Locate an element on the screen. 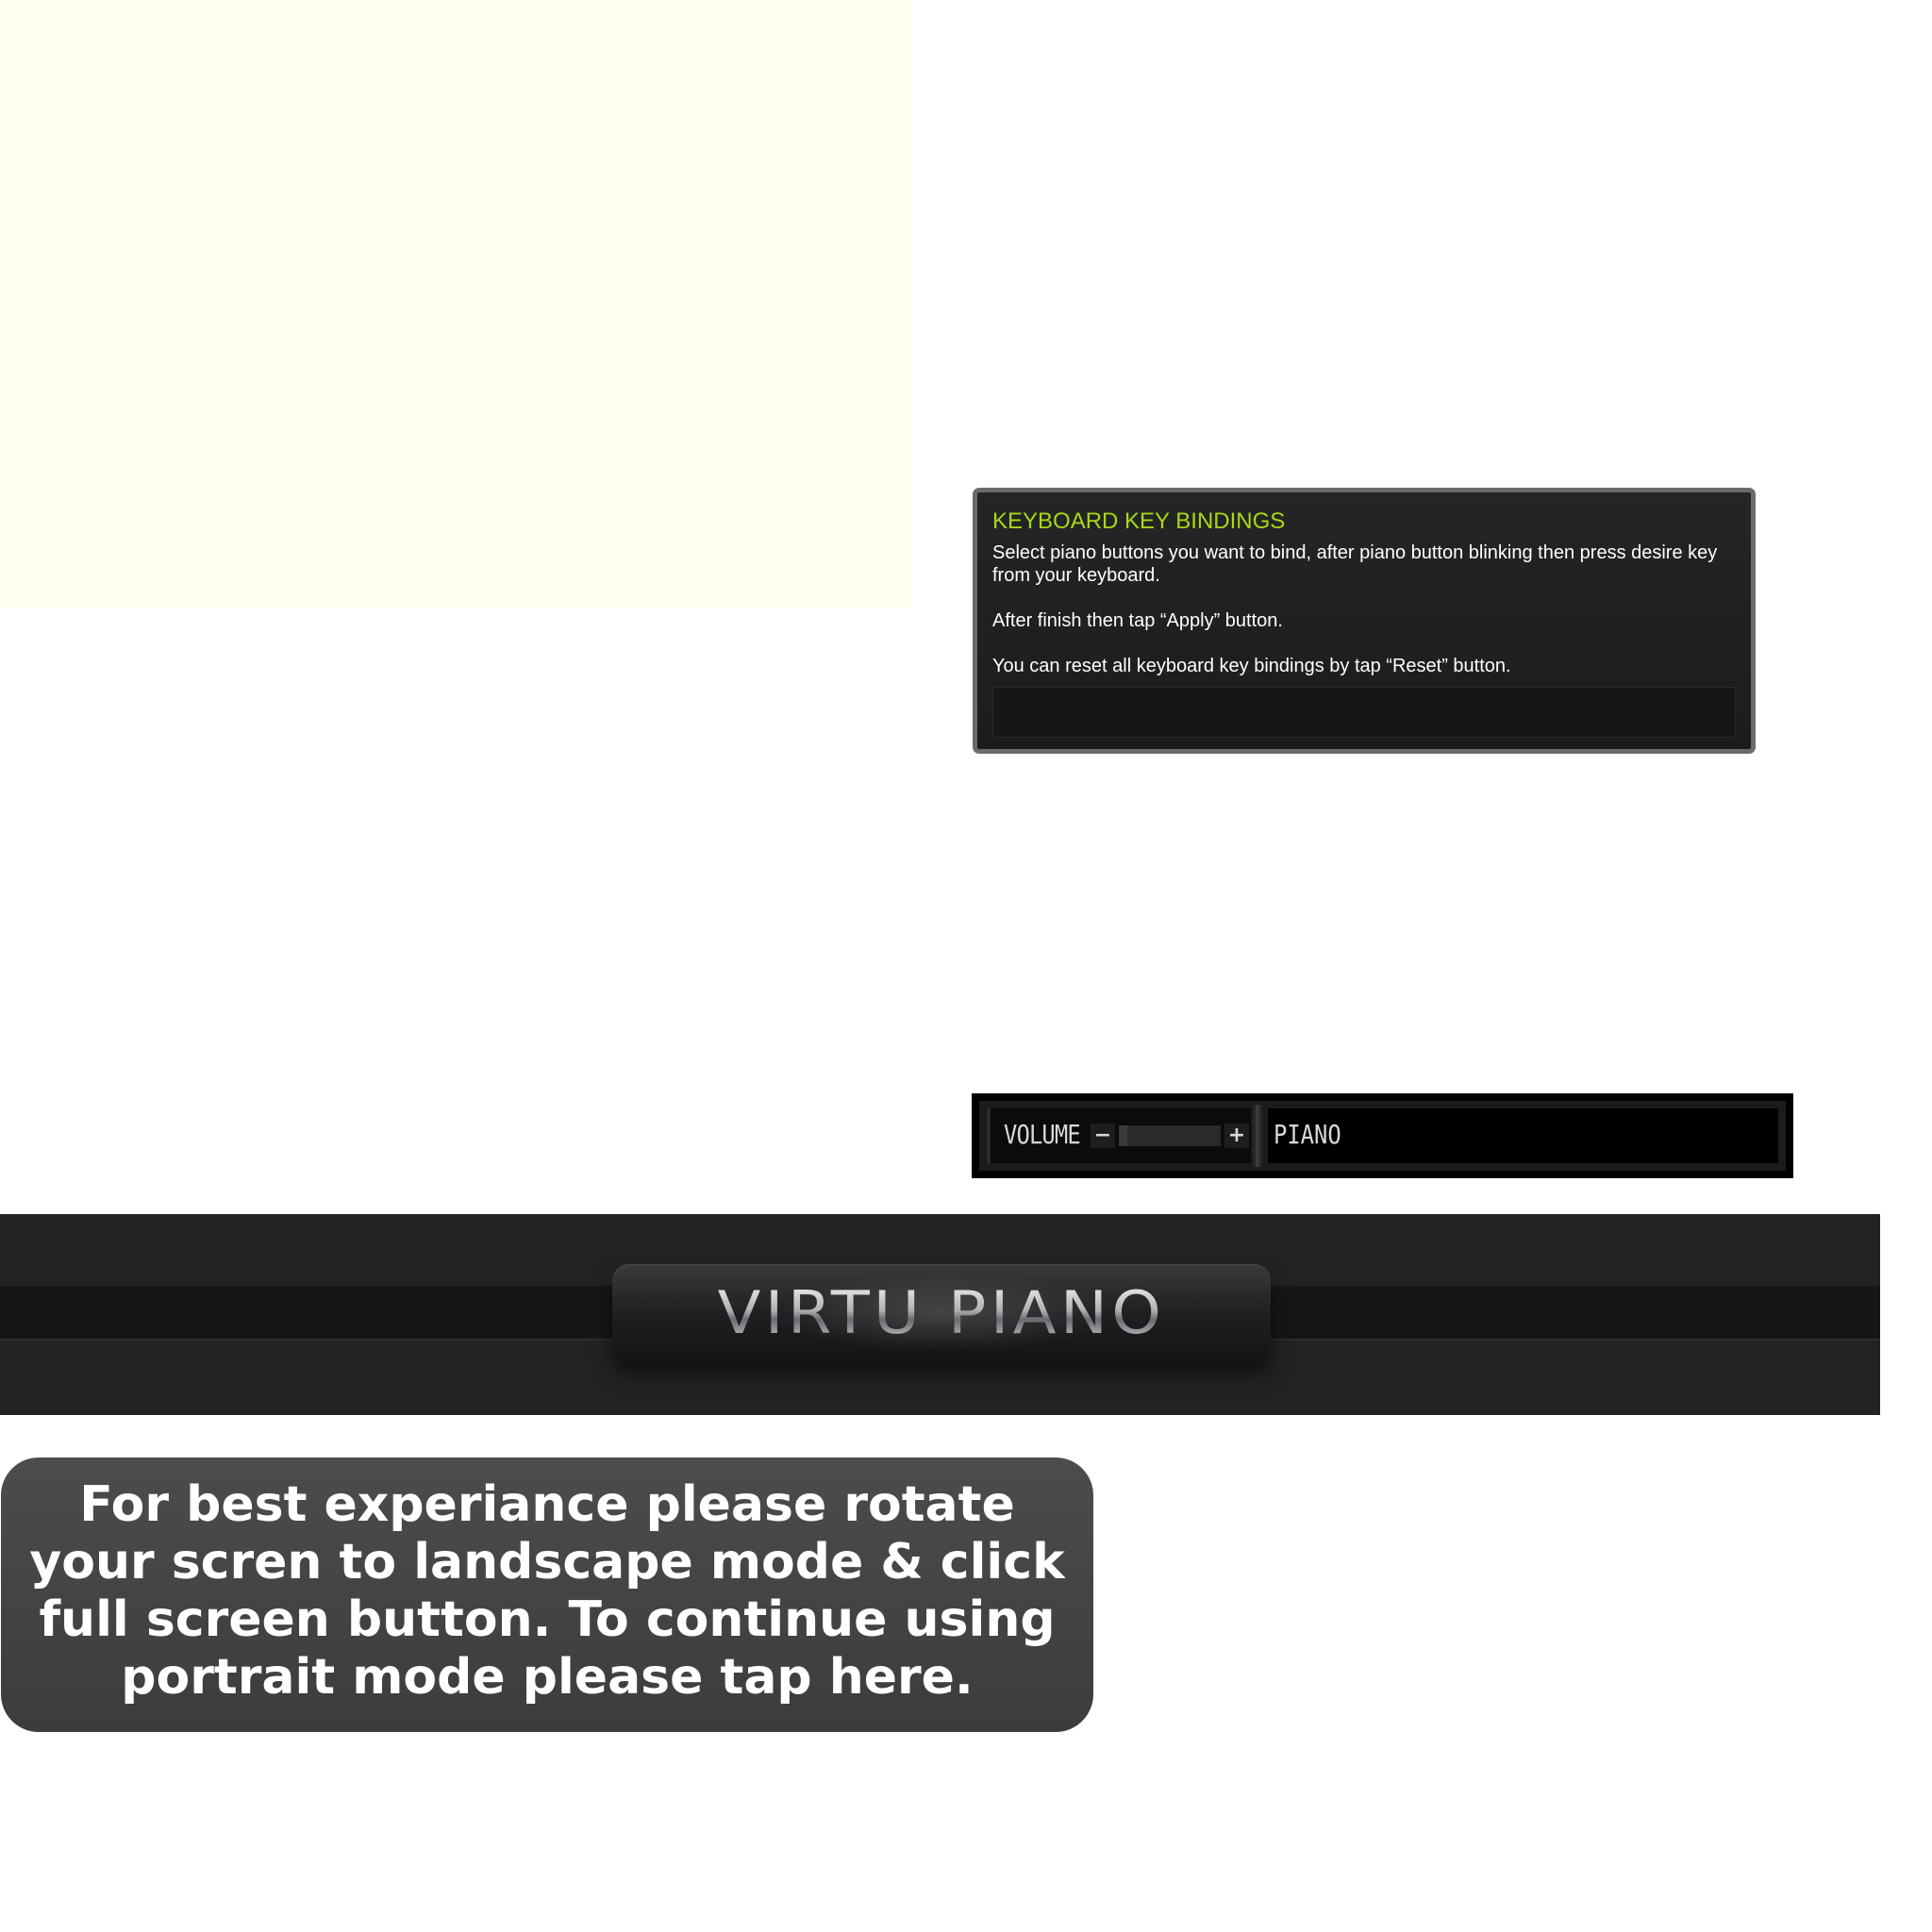  control-divider is located at coordinates (1258, 1136).